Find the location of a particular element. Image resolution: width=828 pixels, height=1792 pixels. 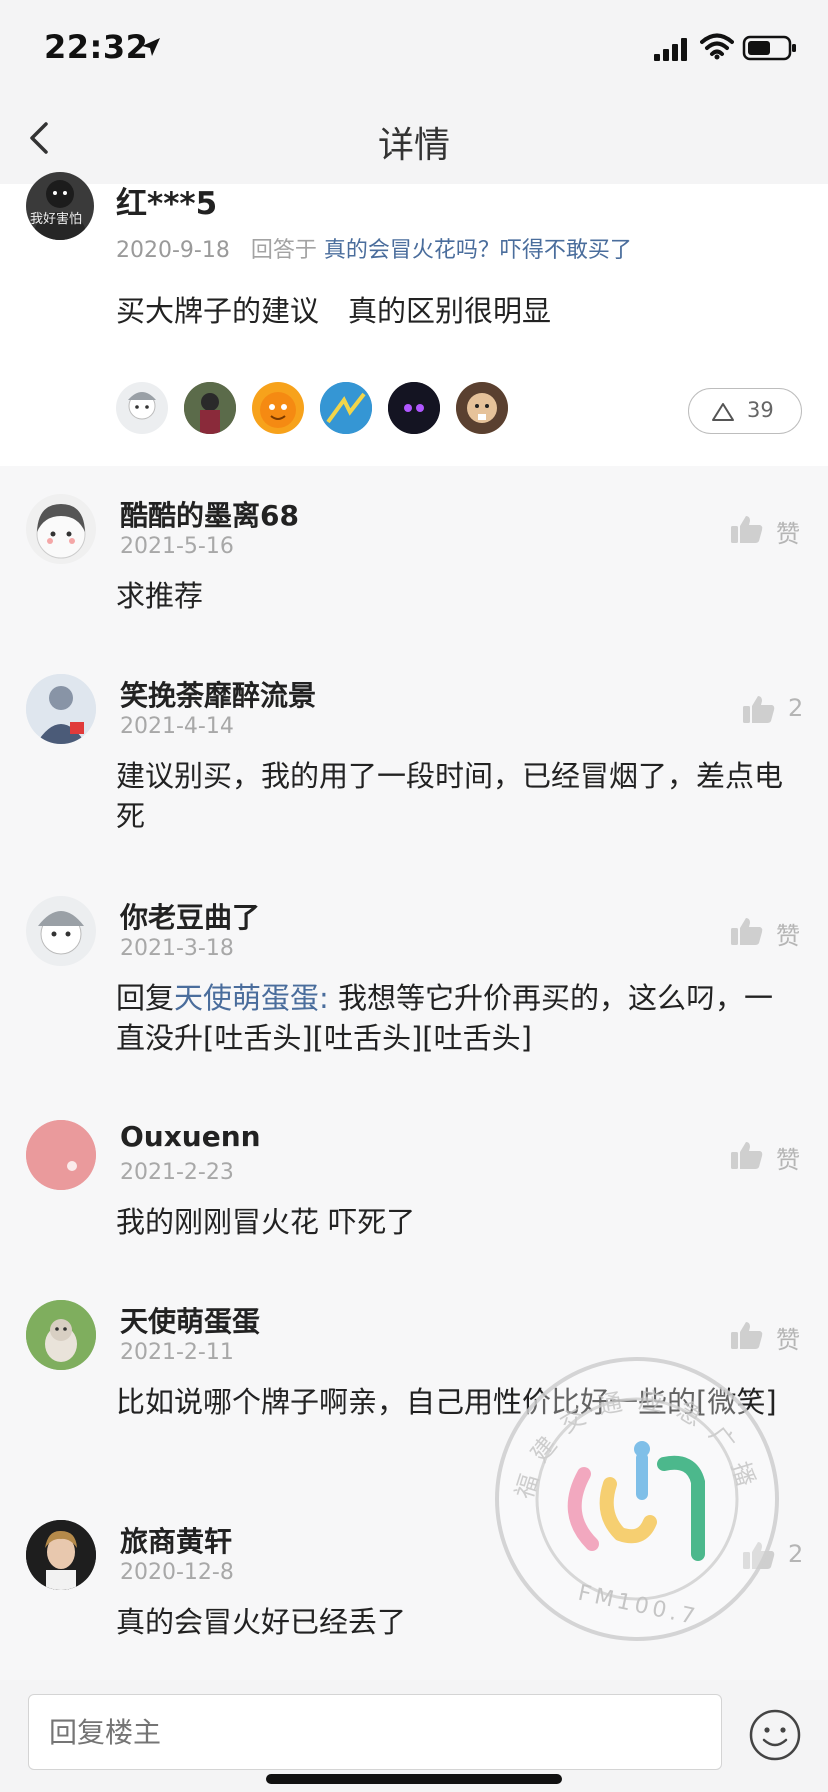

post-meta: 2020-9-18 回答于 真的会冒火花吗？吓得不敢买了 is located at coordinates (374, 248).